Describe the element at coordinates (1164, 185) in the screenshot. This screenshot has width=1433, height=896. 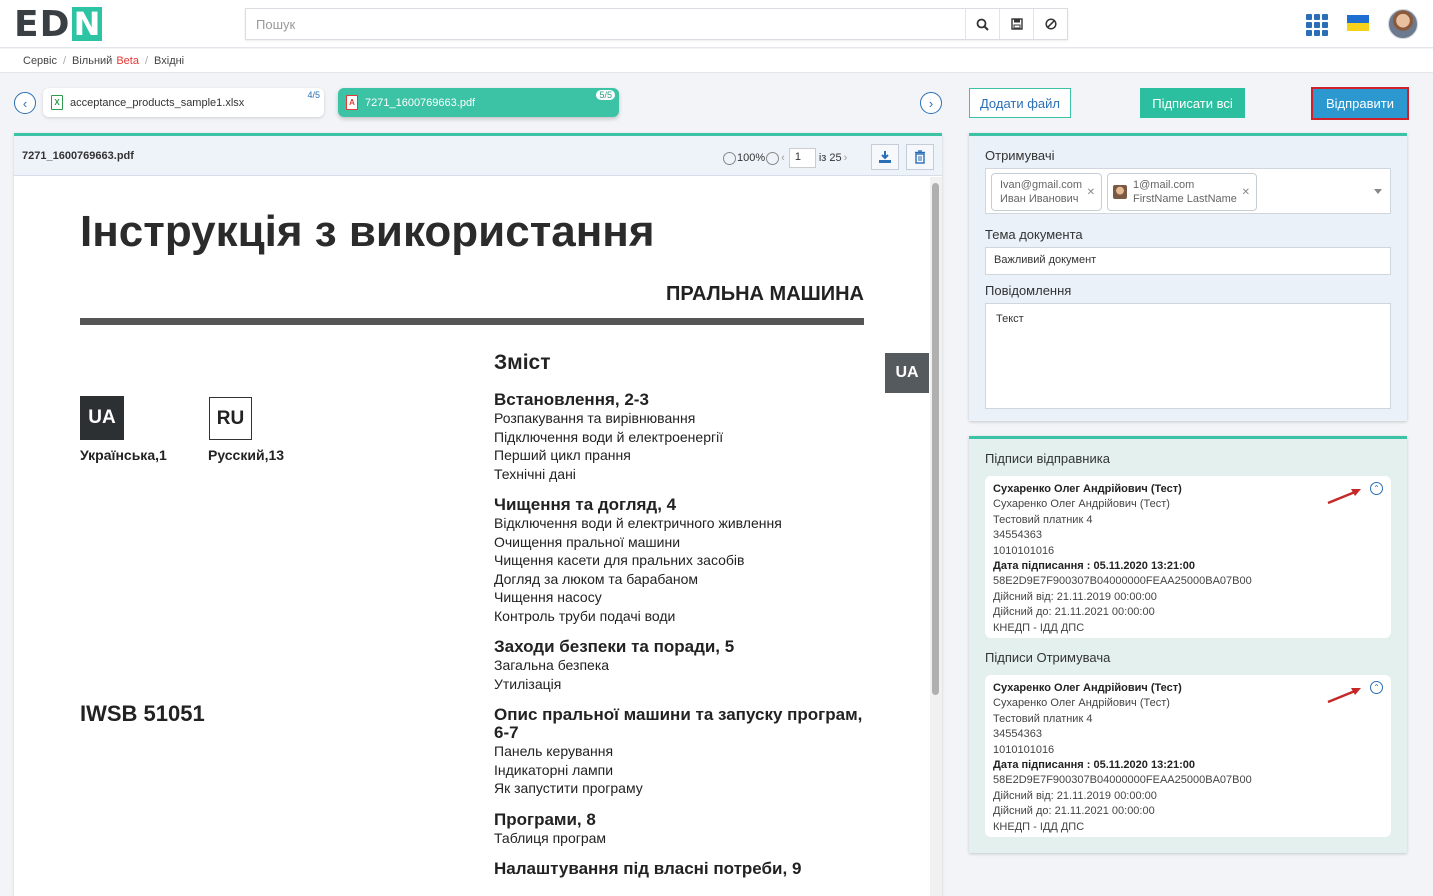
I see `recipient-email: 1@mail.com` at that location.